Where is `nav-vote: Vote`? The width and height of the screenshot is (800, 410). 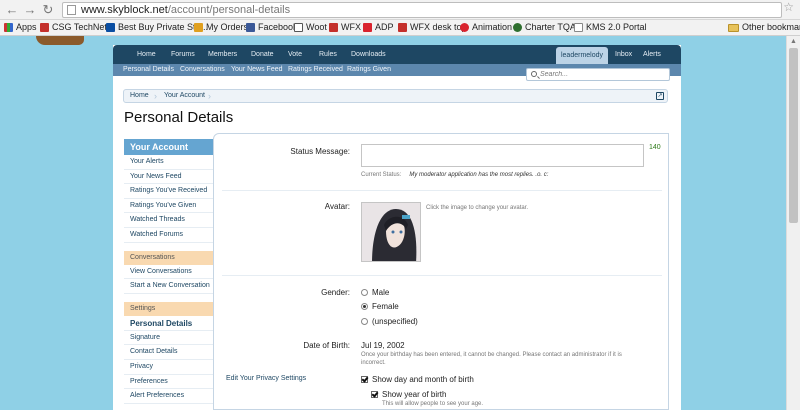
nav-vote: Vote is located at coordinates (295, 54).